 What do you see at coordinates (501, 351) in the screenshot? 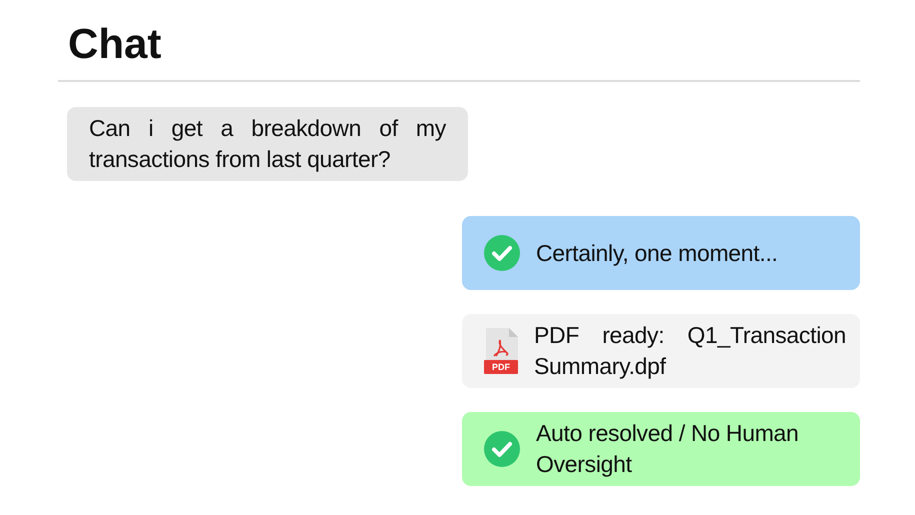
I see `pdf-file-icon: PDF` at bounding box center [501, 351].